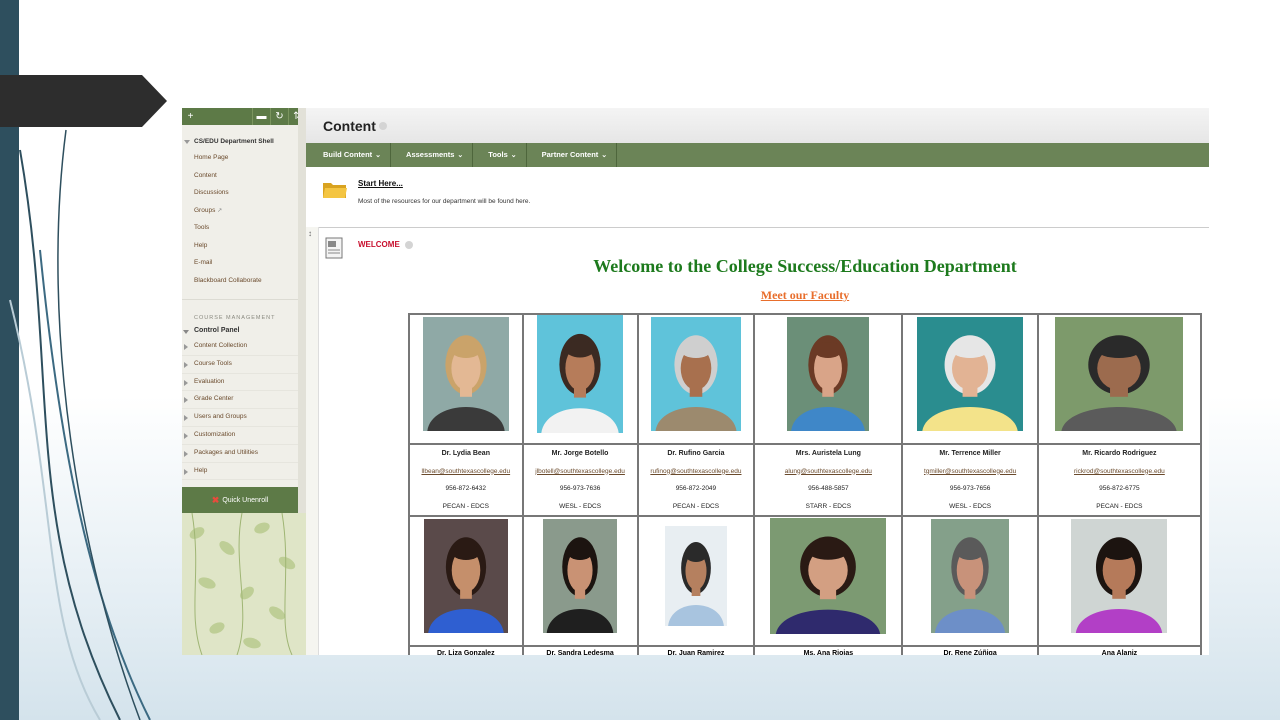 The image size is (1280, 720). What do you see at coordinates (580, 488) in the screenshot?
I see `faculty-phone: 956-973-7636` at bounding box center [580, 488].